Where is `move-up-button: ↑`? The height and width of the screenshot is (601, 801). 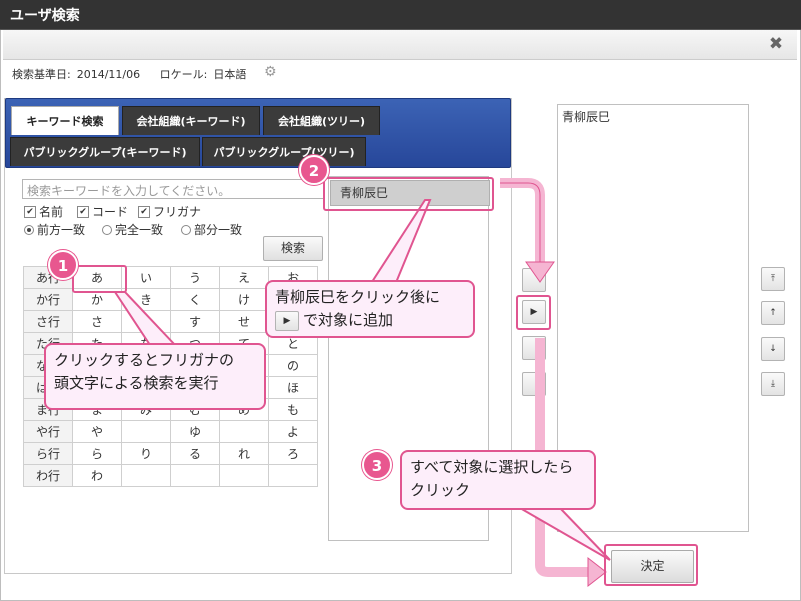 move-up-button: ↑ is located at coordinates (773, 313).